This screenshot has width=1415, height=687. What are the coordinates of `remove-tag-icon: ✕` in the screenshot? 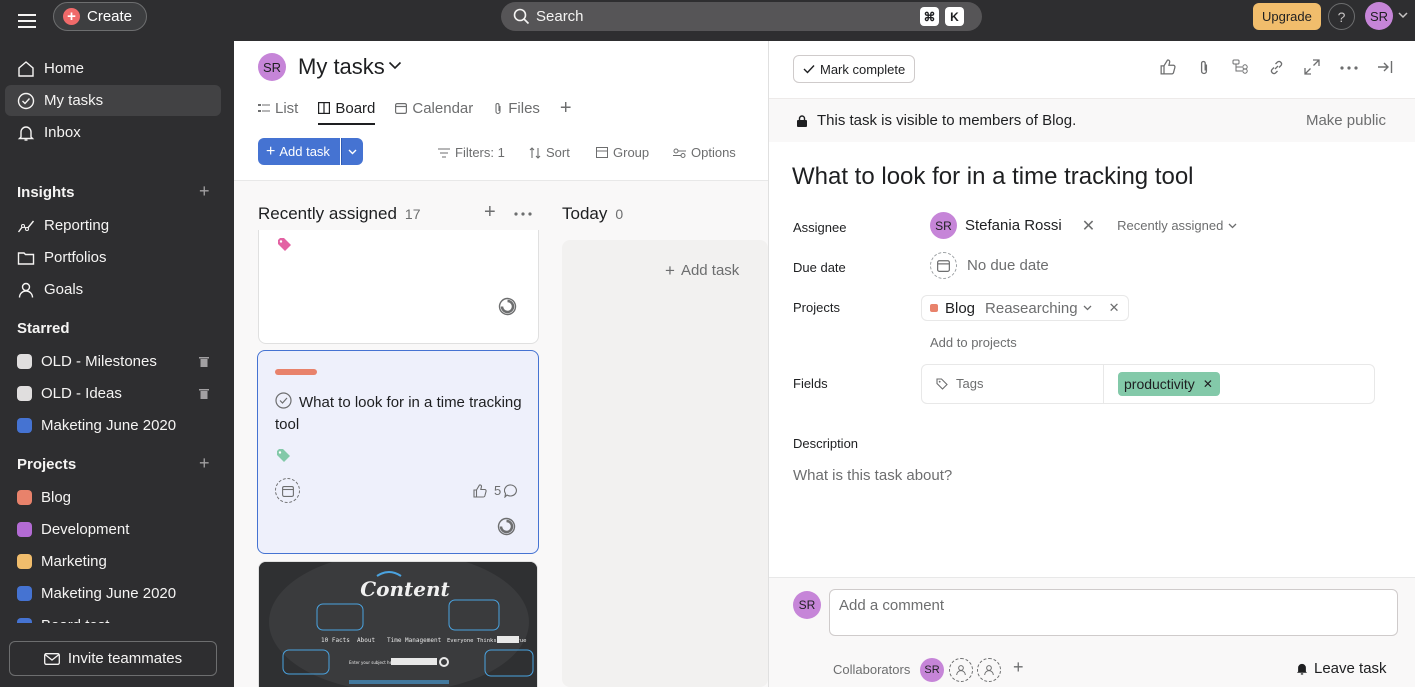 It's located at (1208, 384).